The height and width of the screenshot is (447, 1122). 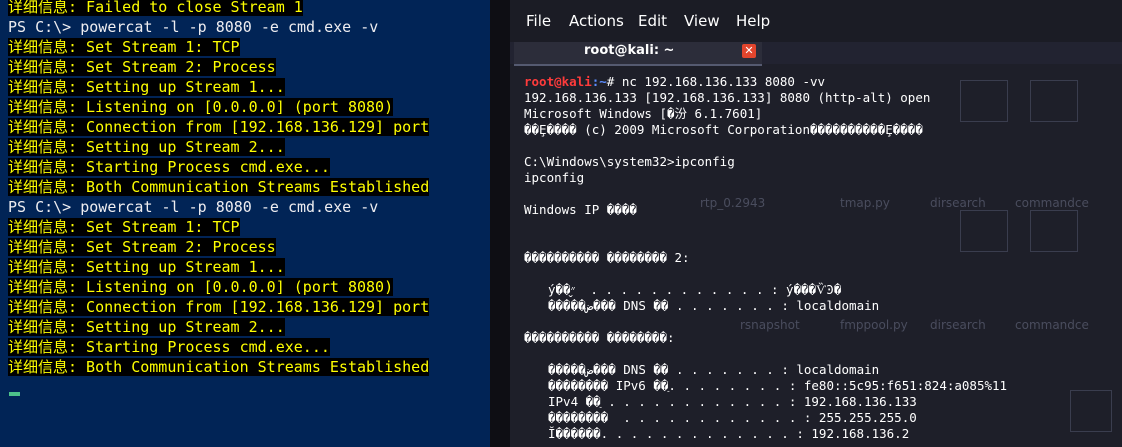 What do you see at coordinates (765, 290) in the screenshot?
I see `terminal-output-line: ý��״̬ . . . . . . . . . . . . : ý���ѶϿ�` at bounding box center [765, 290].